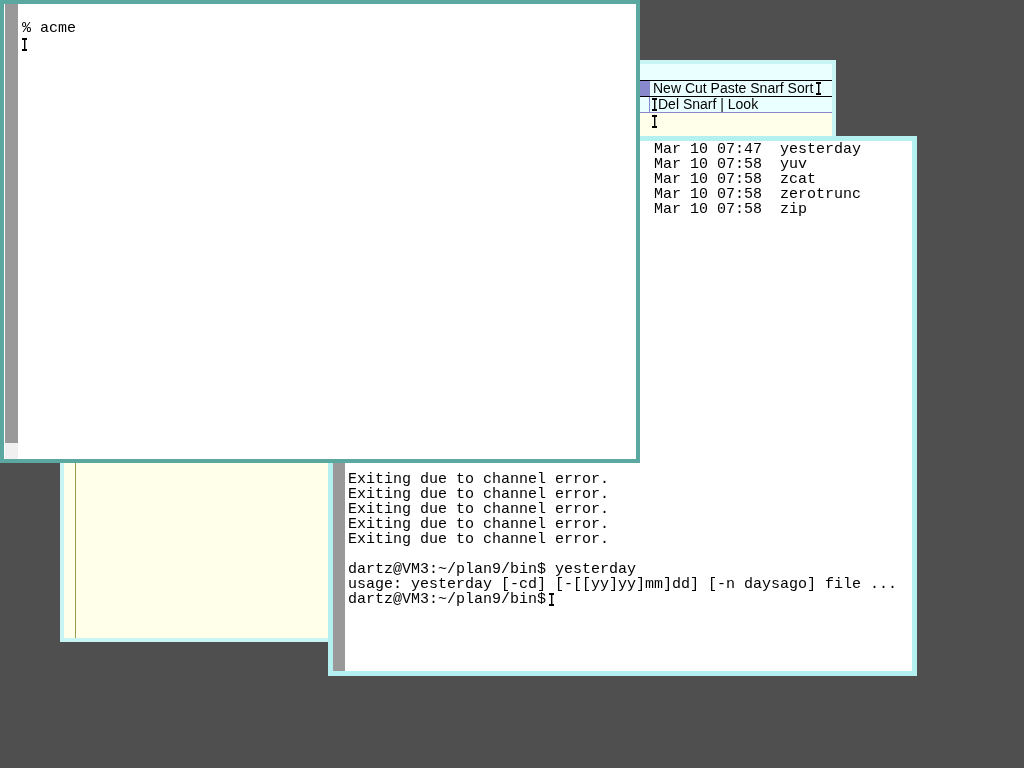 Image resolution: width=1024 pixels, height=768 pixels. Describe the element at coordinates (49, 28) in the screenshot. I see `shell-line: % acme` at that location.